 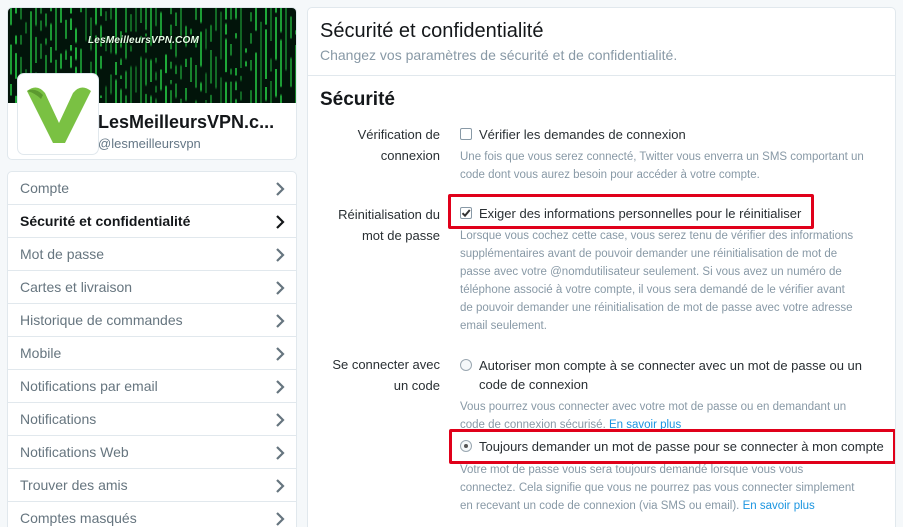 I want to click on login-code-always-password-radio, so click(x=466, y=446).